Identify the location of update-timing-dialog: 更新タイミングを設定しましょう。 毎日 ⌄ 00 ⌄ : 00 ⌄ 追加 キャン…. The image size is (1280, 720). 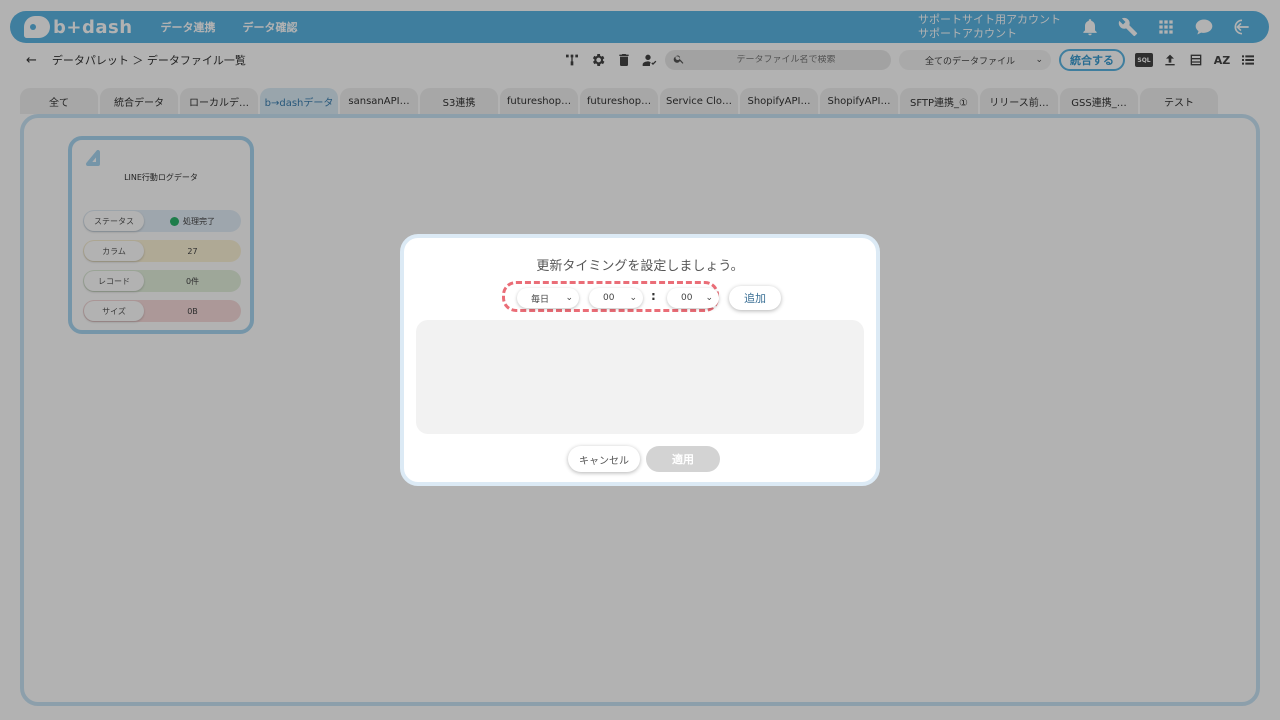
(640, 360).